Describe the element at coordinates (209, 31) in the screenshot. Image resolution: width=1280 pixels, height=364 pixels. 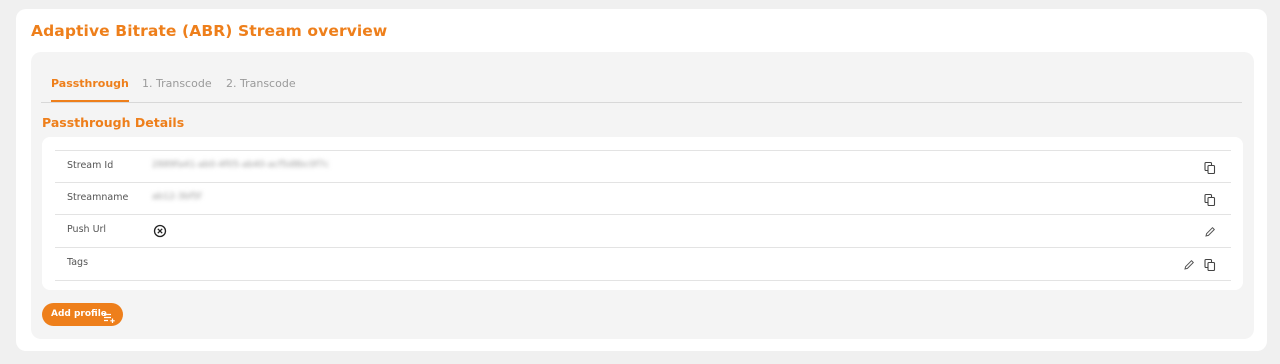
I see `page-title: Adaptive Bitrate (ABR) Stream overview` at that location.